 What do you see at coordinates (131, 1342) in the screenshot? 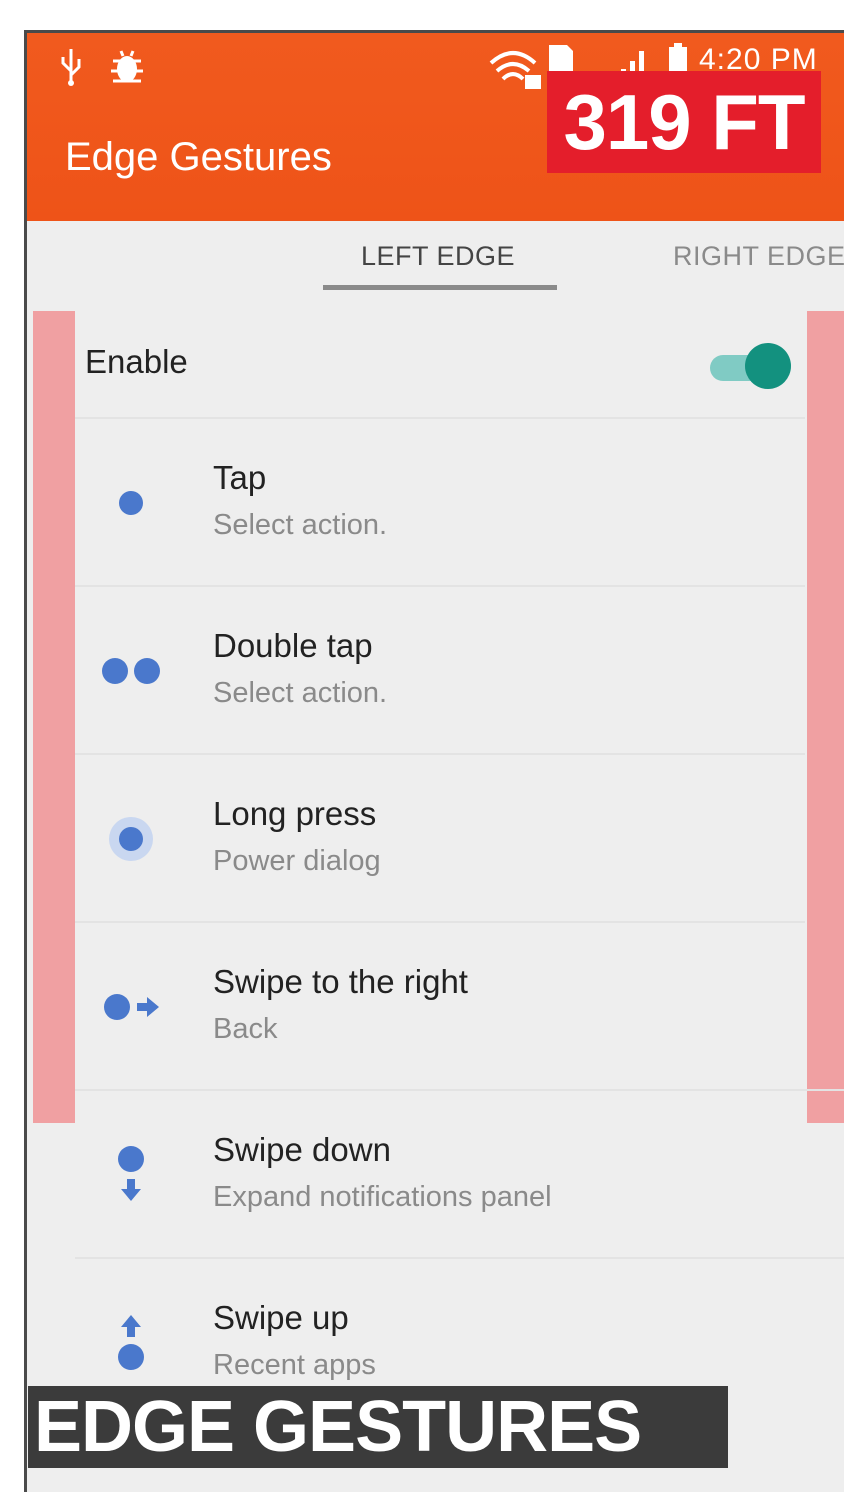
I see `arrow-up-dot-icon` at bounding box center [131, 1342].